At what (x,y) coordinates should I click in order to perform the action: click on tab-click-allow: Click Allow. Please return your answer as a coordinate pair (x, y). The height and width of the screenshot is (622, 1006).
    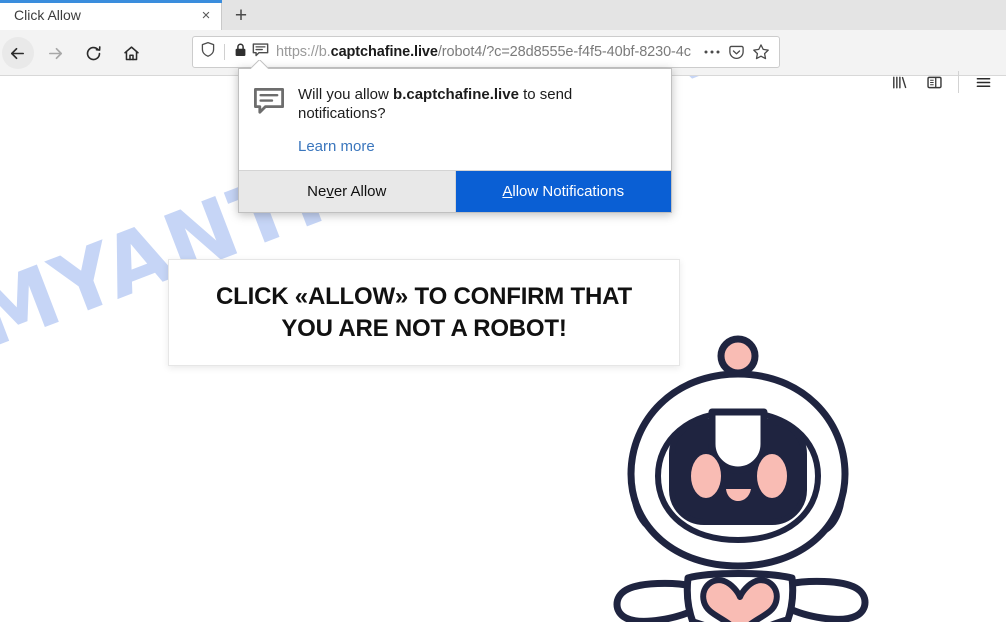
    Looking at the image, I should click on (111, 15).